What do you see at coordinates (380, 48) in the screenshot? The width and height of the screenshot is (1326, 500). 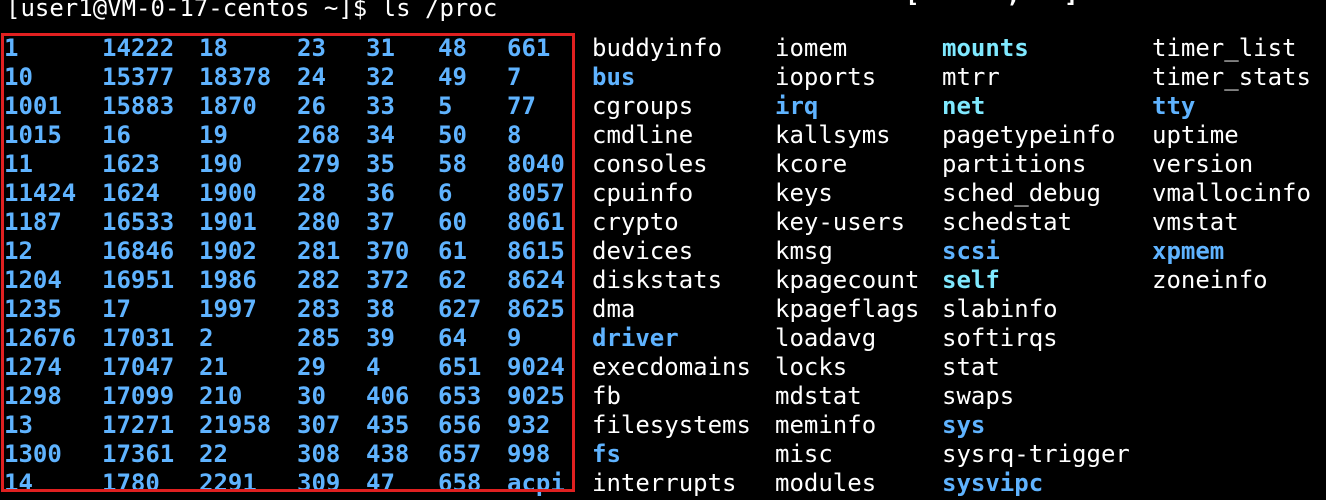 I see `pid-entry: 31` at bounding box center [380, 48].